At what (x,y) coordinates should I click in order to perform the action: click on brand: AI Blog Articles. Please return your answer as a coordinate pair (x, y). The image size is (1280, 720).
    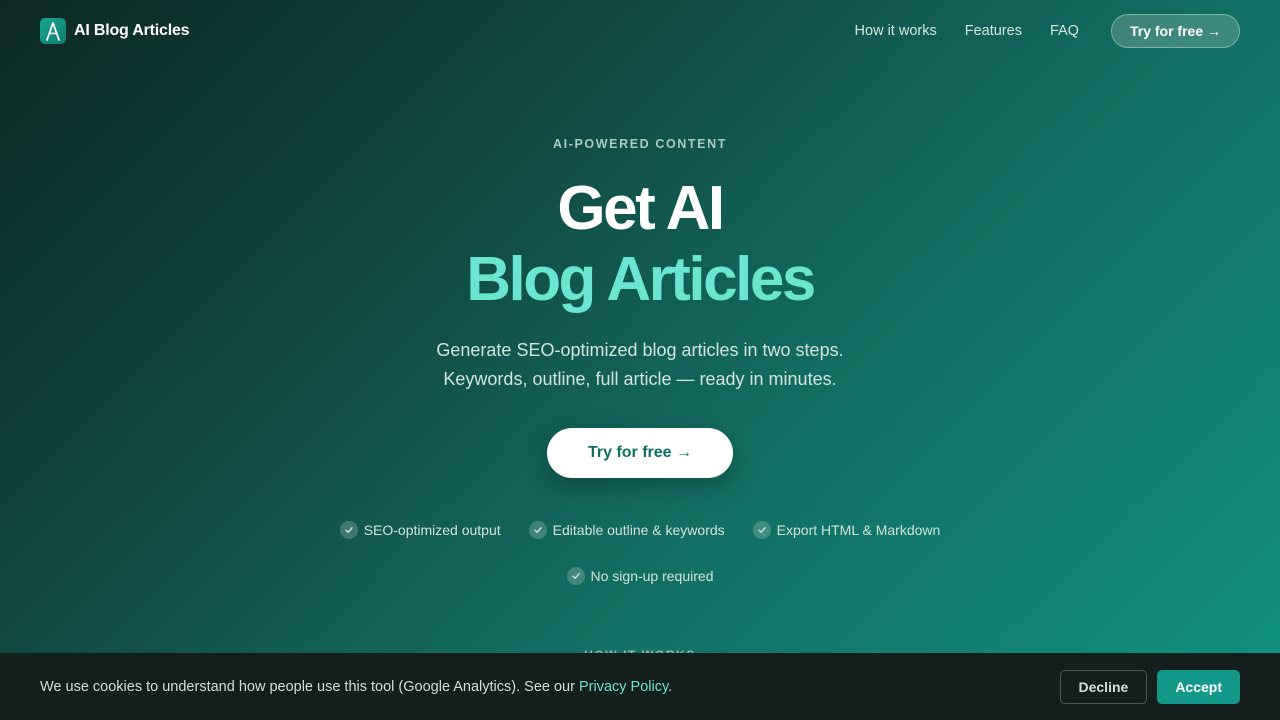
    Looking at the image, I should click on (115, 31).